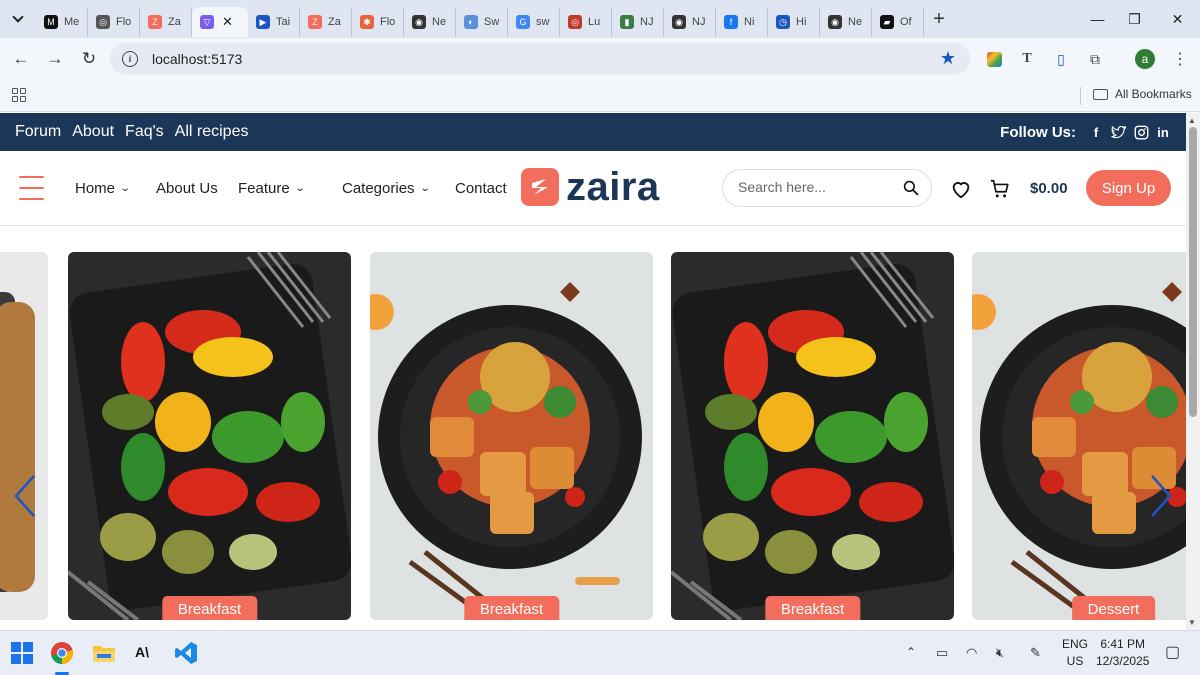 Image resolution: width=1200 pixels, height=675 pixels. Describe the element at coordinates (540, 59) in the screenshot. I see `address-bar: i localhost:5173 ★` at that location.